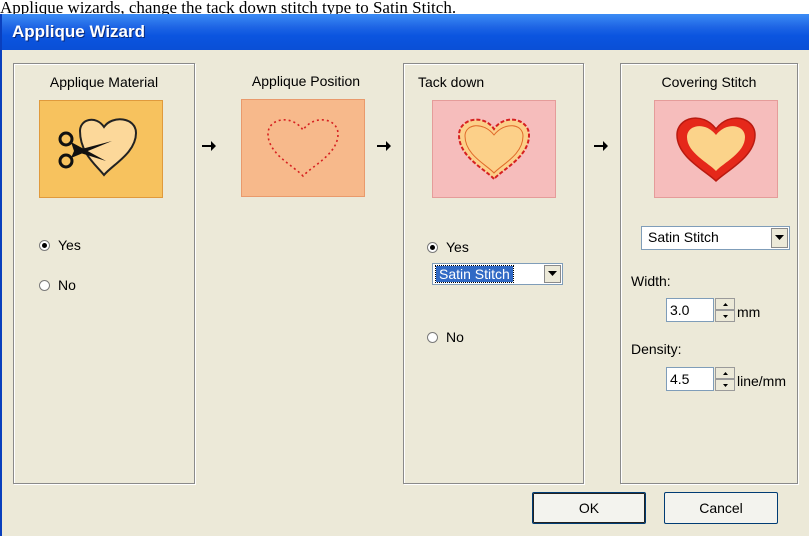 Image resolution: width=809 pixels, height=536 pixels. Describe the element at coordinates (494, 149) in the screenshot. I see `zigzag-heart-icon` at that location.